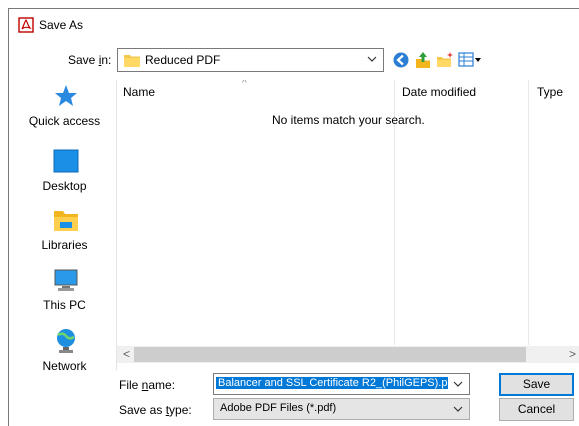  Describe the element at coordinates (445, 60) in the screenshot. I see `new-folder-icon` at that location.